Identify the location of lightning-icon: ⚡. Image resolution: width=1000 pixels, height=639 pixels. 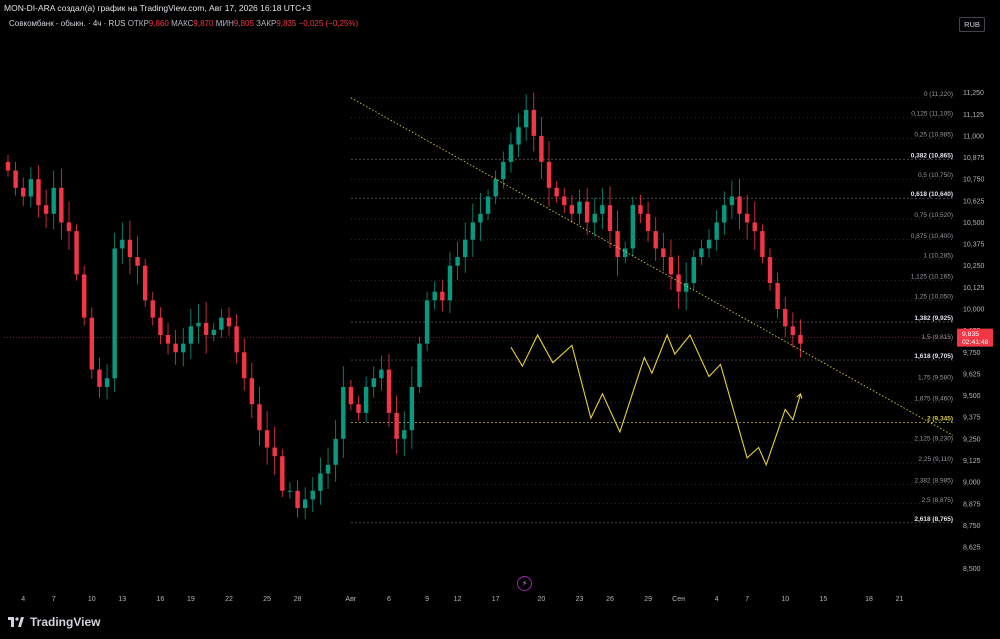
(524, 583).